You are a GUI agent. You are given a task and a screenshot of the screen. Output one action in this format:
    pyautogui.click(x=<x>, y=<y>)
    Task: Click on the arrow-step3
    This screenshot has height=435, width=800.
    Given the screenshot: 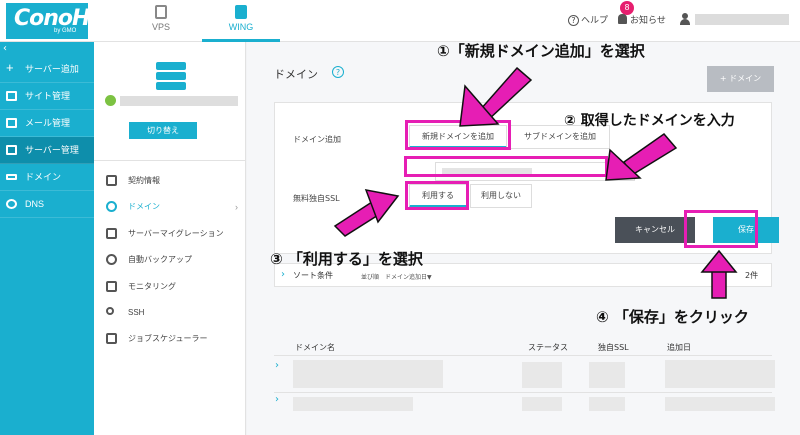 What is the action you would take?
    pyautogui.click(x=366, y=213)
    